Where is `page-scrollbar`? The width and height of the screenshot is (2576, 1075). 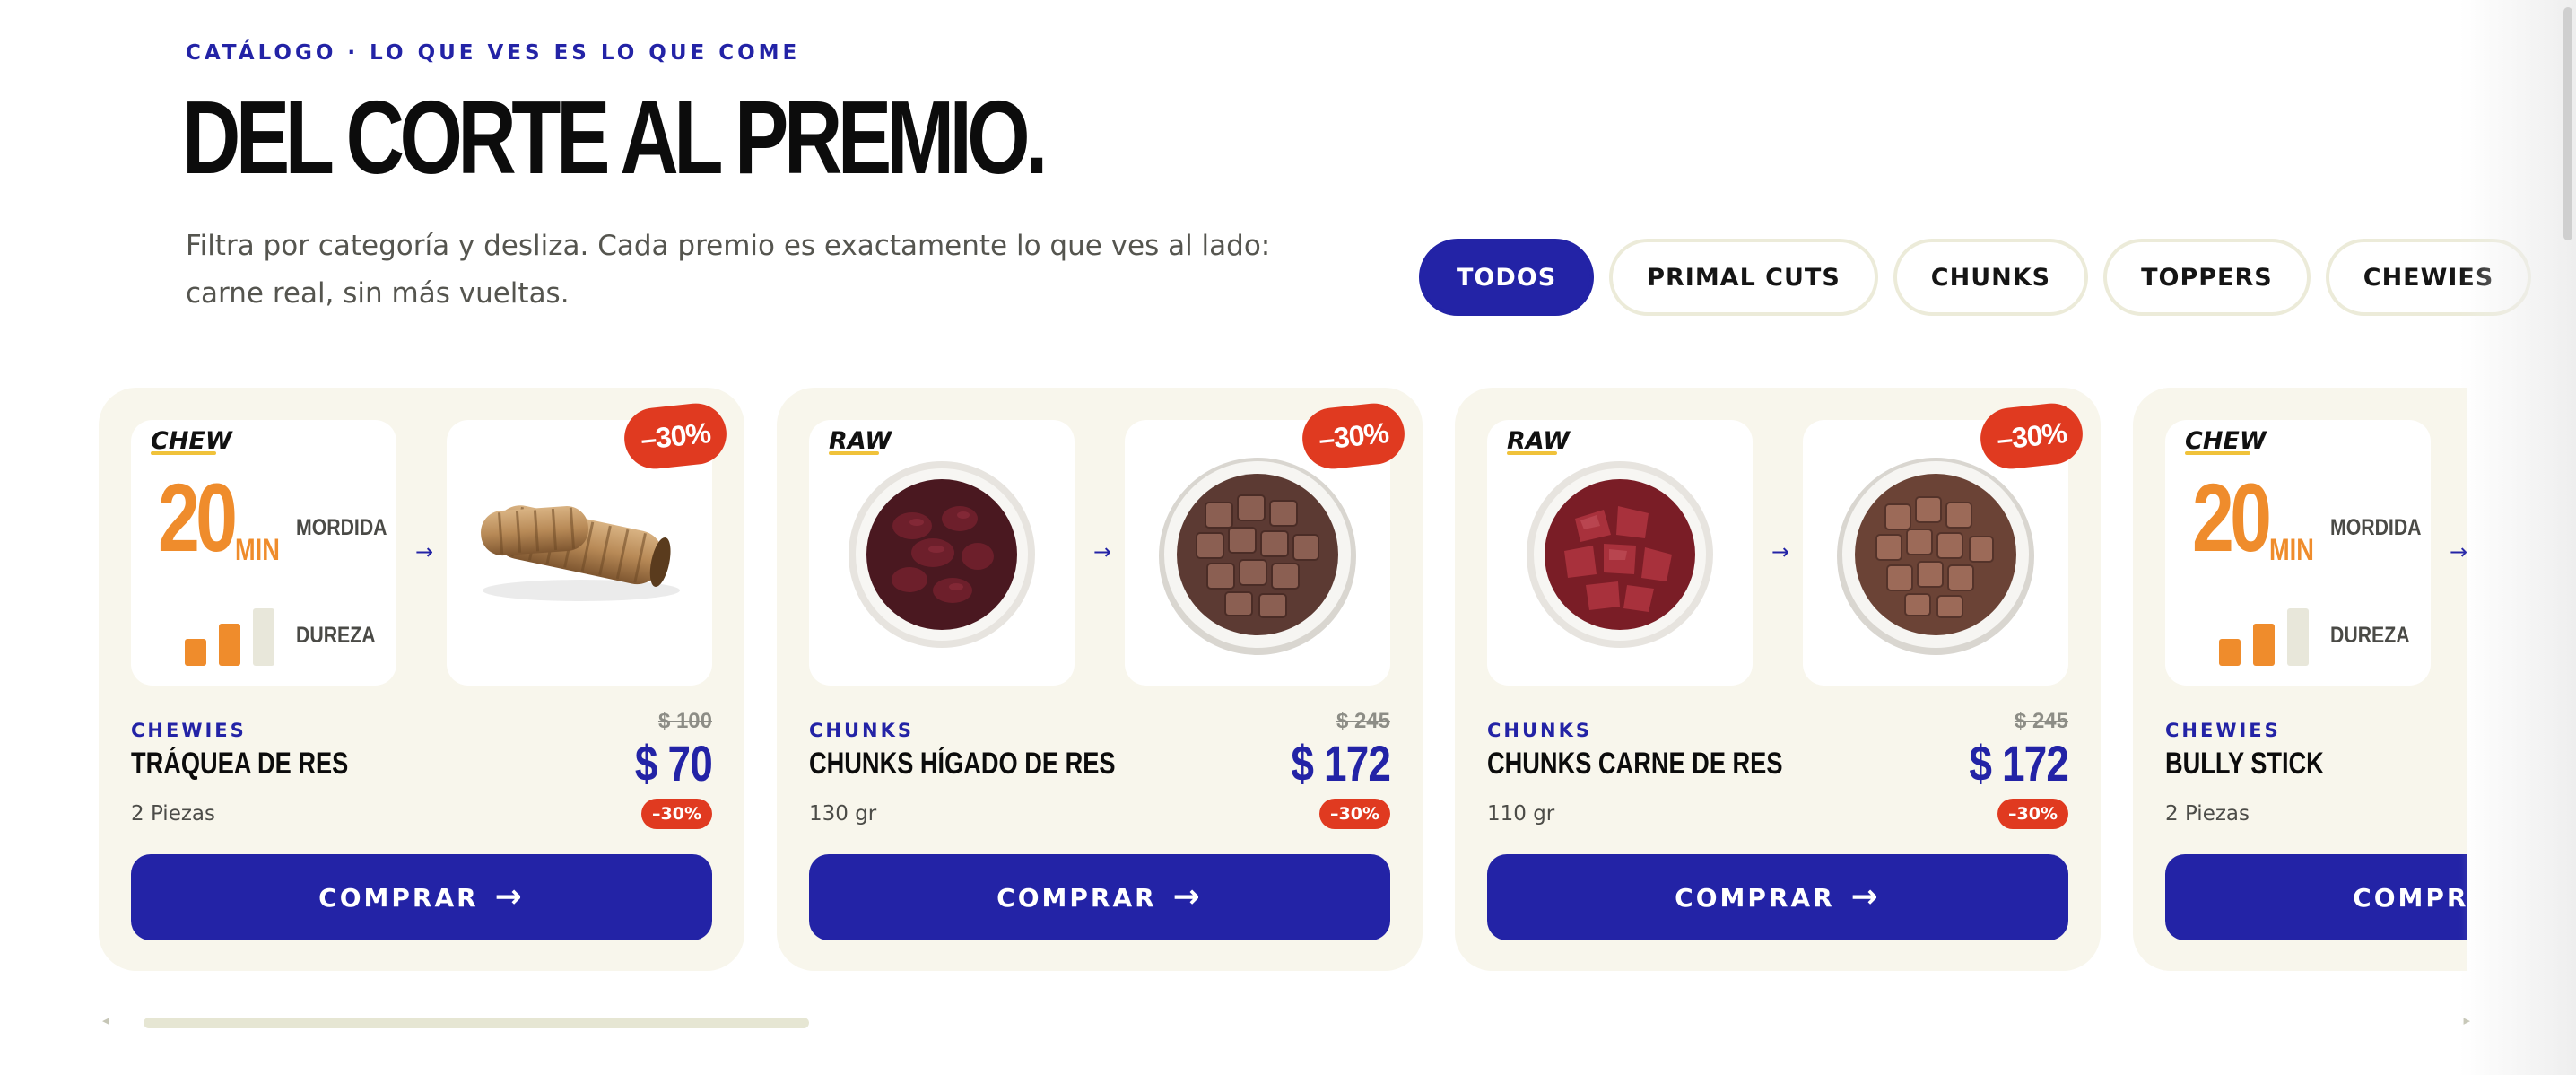 page-scrollbar is located at coordinates (2567, 123).